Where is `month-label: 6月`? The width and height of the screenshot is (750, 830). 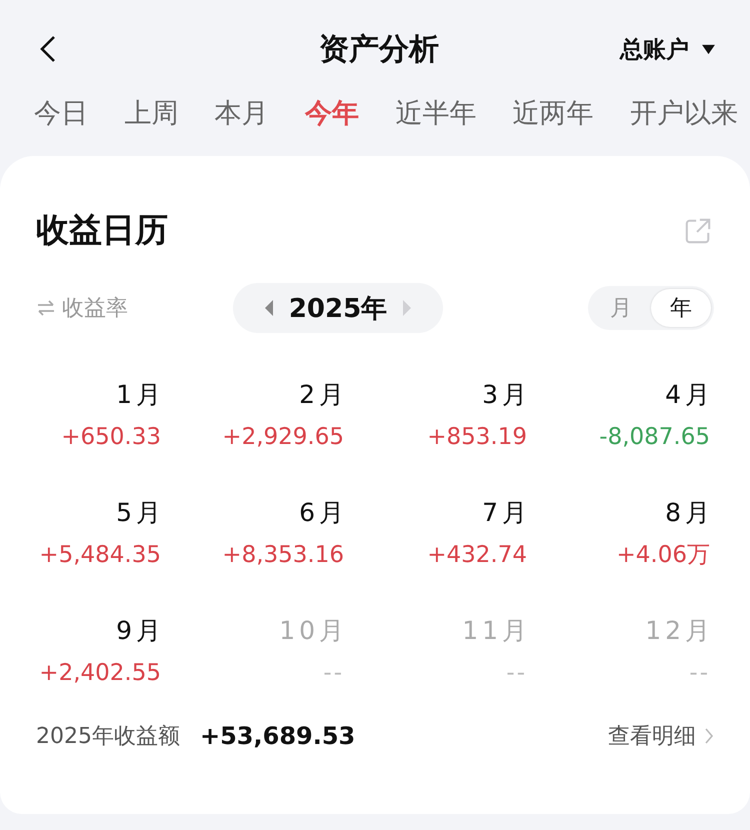 month-label: 6月 is located at coordinates (323, 513).